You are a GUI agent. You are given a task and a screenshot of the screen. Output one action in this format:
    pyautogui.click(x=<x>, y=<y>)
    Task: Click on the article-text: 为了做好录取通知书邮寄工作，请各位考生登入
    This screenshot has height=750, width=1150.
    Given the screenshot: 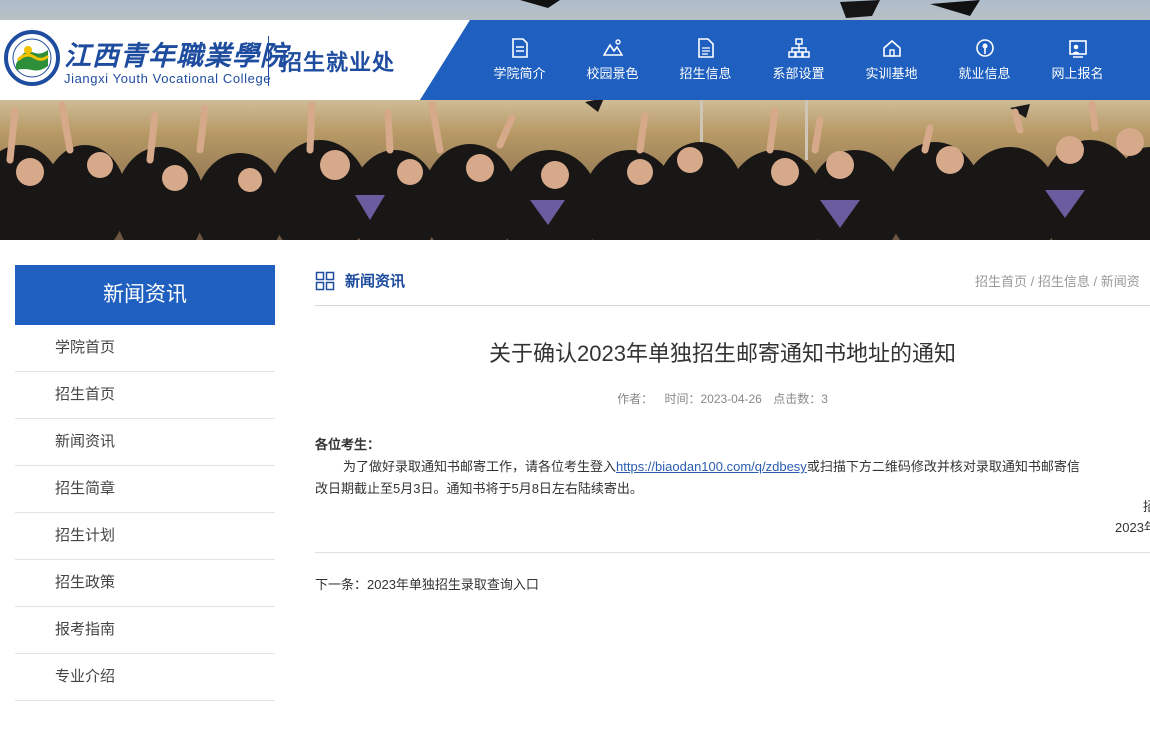 What is the action you would take?
    pyautogui.click(x=480, y=466)
    